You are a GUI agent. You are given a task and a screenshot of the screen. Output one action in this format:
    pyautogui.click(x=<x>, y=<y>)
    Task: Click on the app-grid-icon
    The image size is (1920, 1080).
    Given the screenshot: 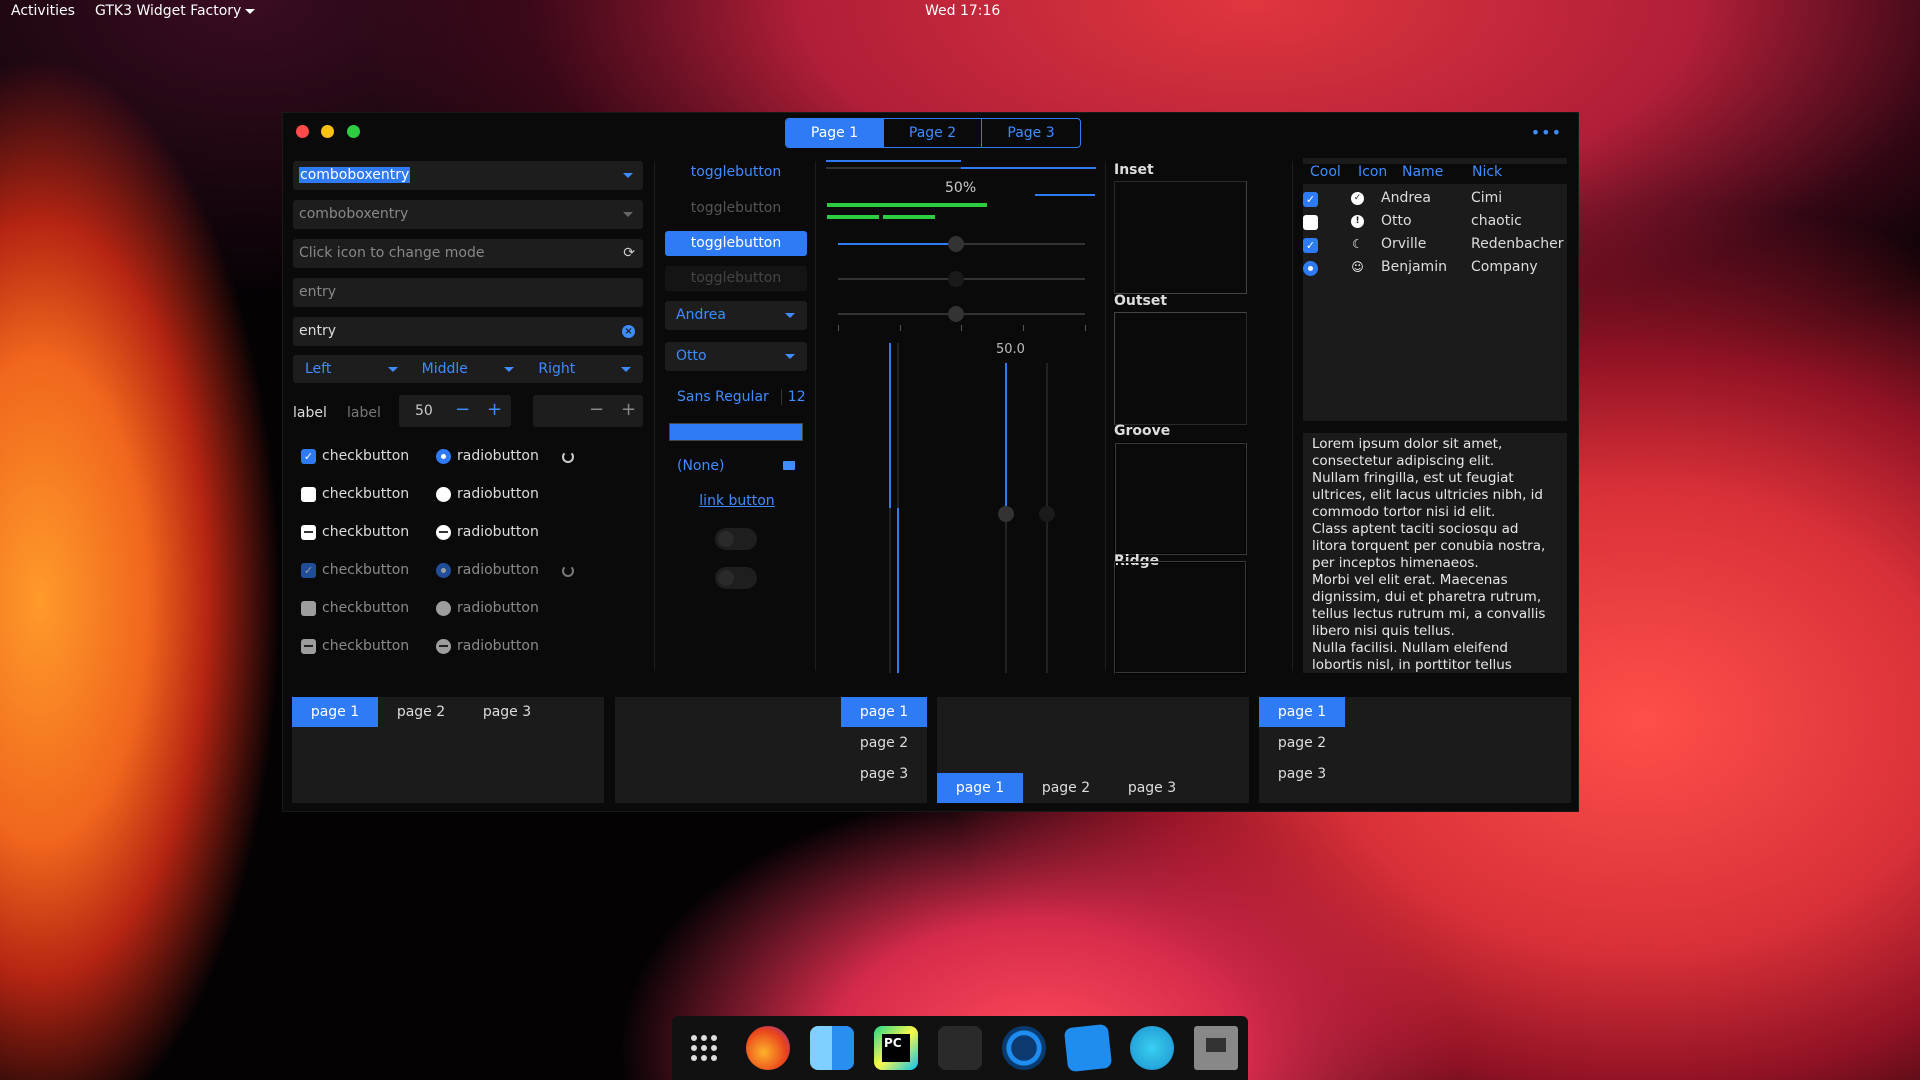 What is the action you would take?
    pyautogui.click(x=704, y=1048)
    